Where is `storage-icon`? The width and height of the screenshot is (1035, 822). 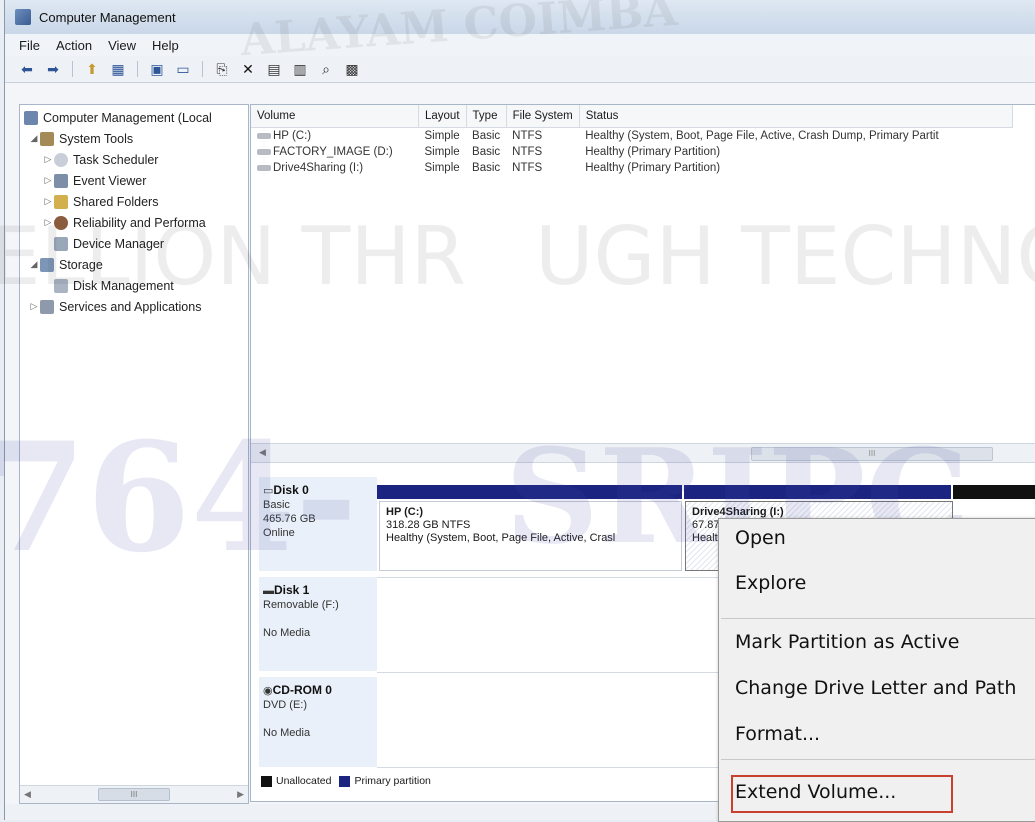 storage-icon is located at coordinates (47, 264).